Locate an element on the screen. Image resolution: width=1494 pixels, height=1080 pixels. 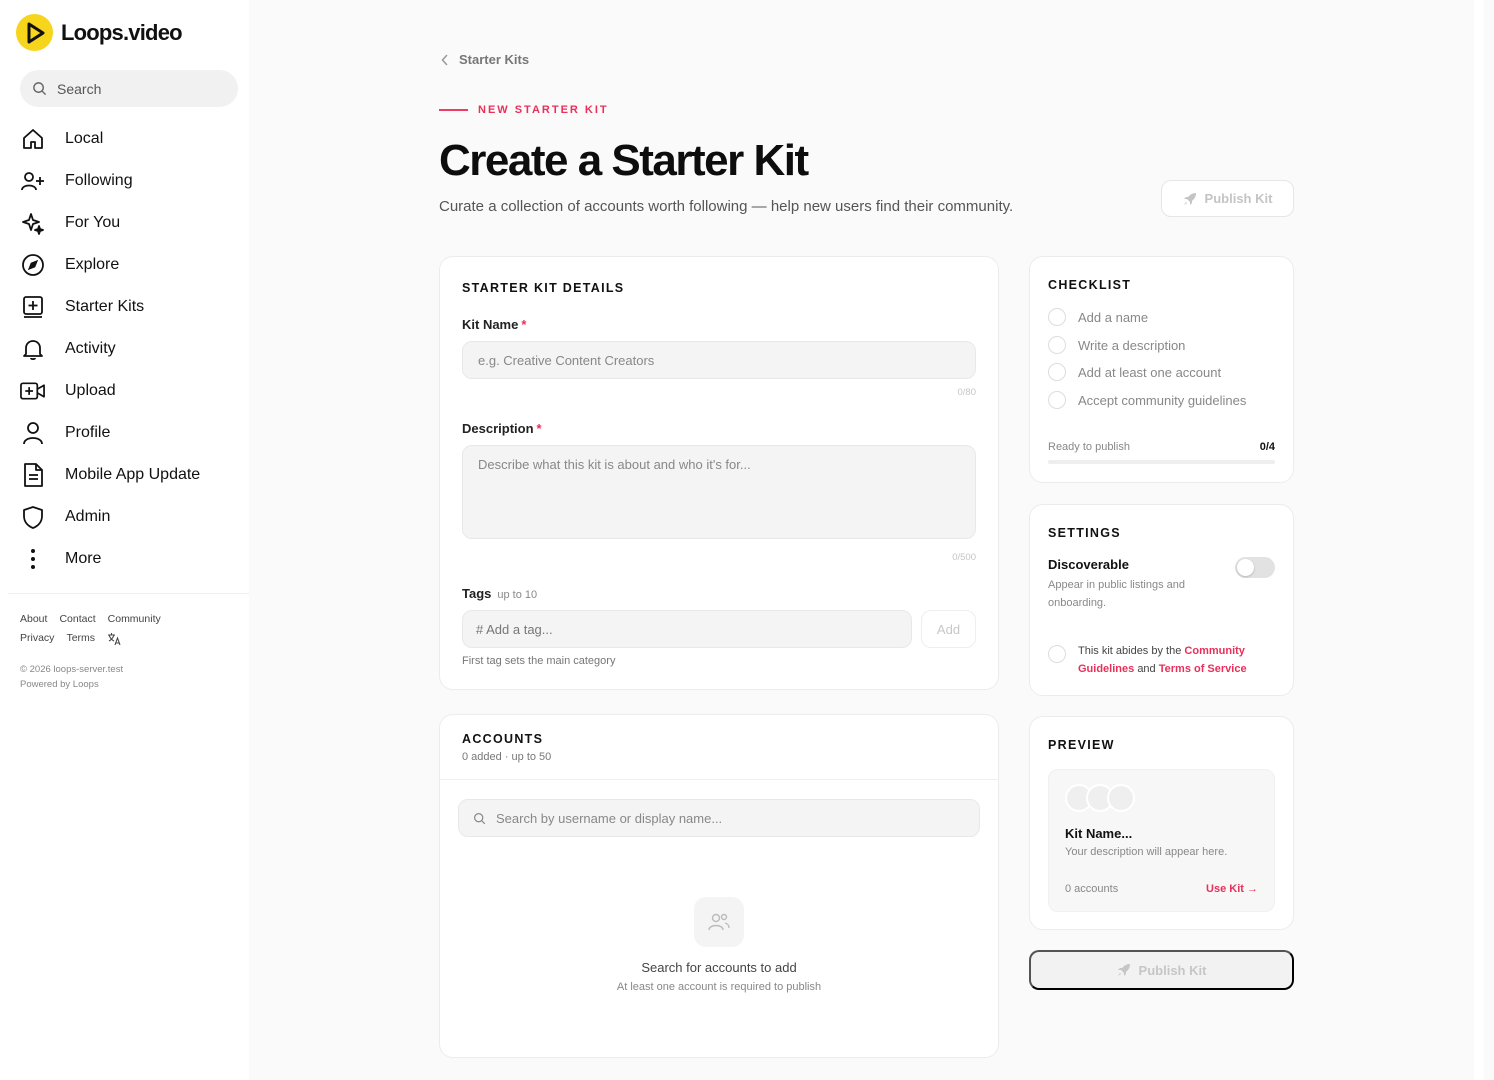
checklist-progress-text: 0/4 is located at coordinates (1267, 447).